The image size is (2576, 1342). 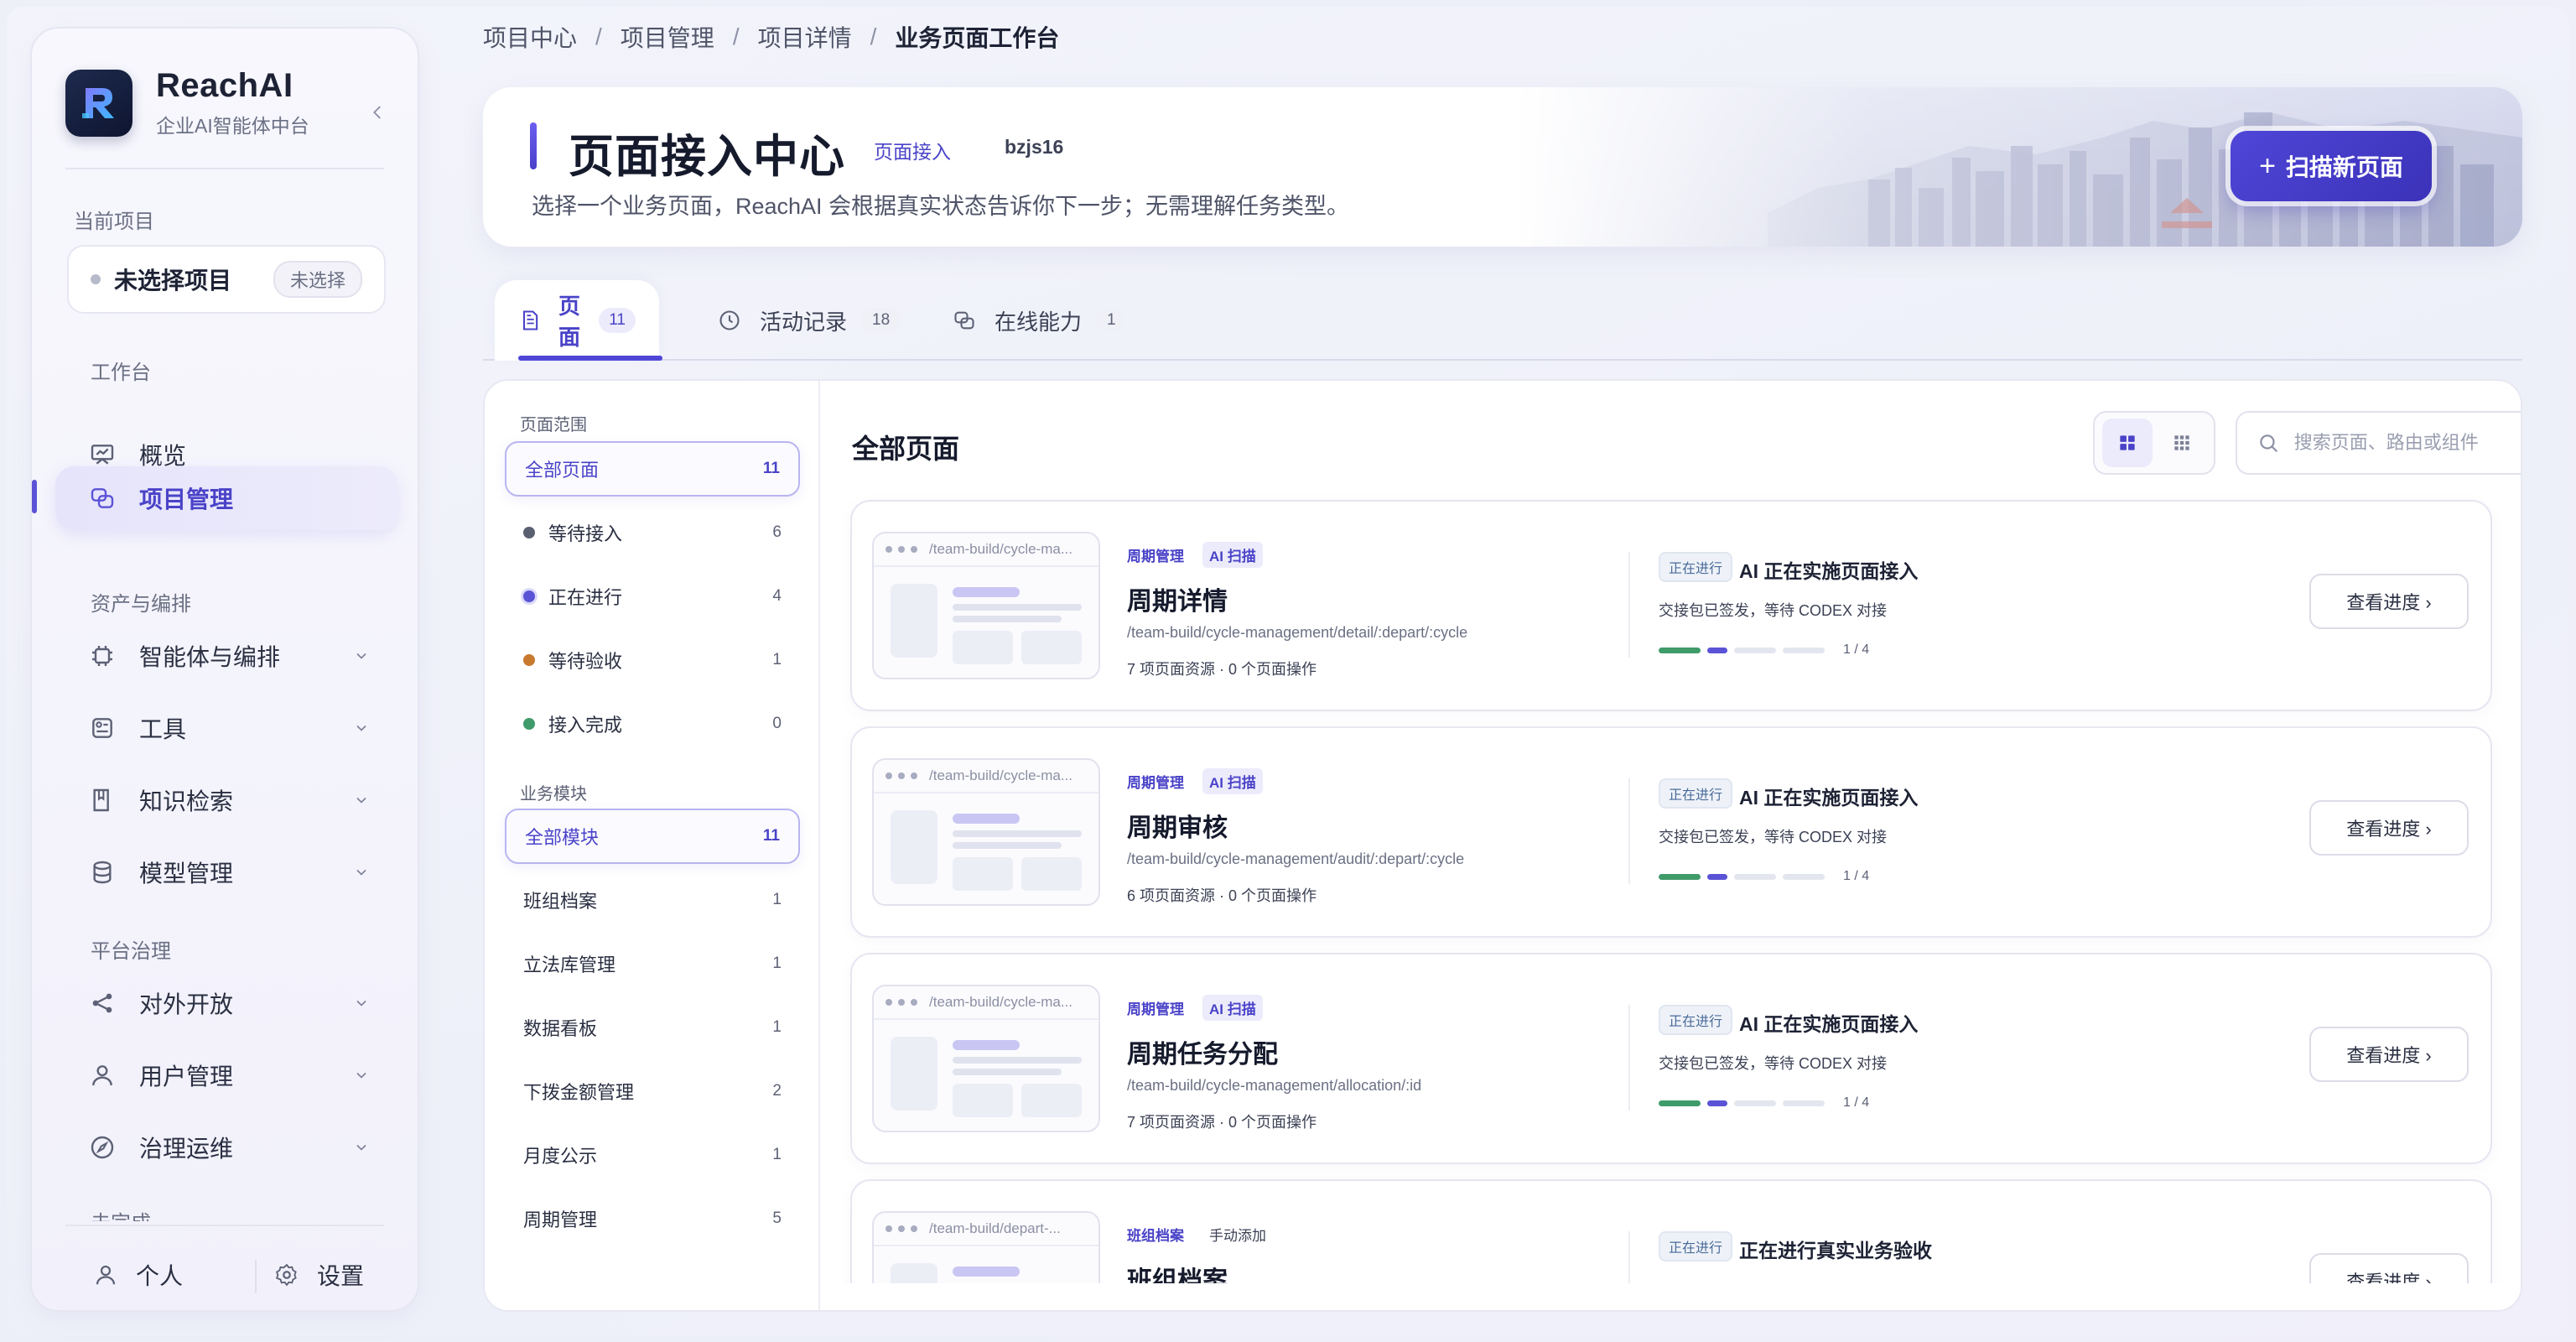 What do you see at coordinates (160, 1276) in the screenshot?
I see `profile-label: 个人` at bounding box center [160, 1276].